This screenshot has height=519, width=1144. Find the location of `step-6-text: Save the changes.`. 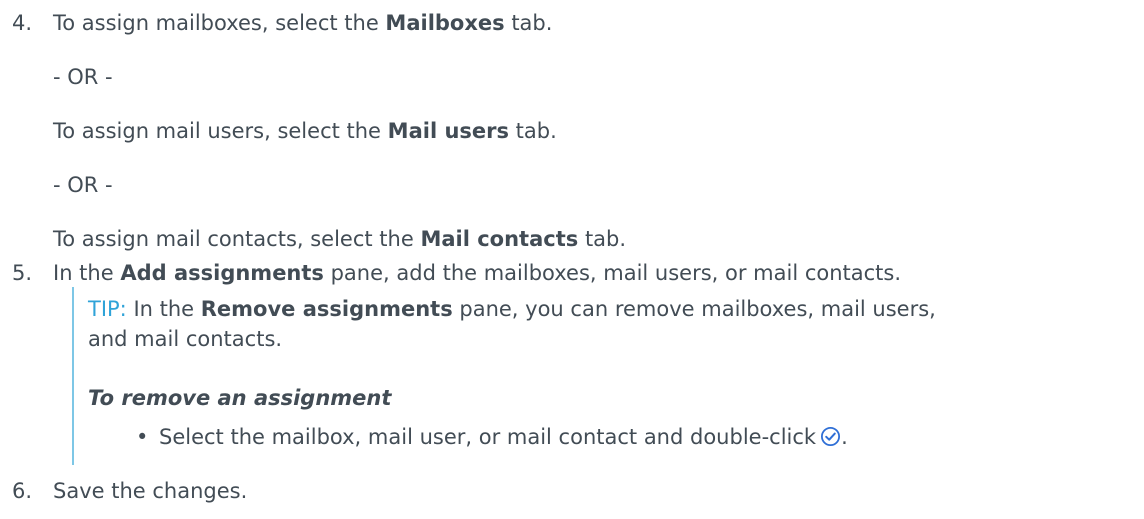

step-6-text: Save the changes. is located at coordinates (150, 491).